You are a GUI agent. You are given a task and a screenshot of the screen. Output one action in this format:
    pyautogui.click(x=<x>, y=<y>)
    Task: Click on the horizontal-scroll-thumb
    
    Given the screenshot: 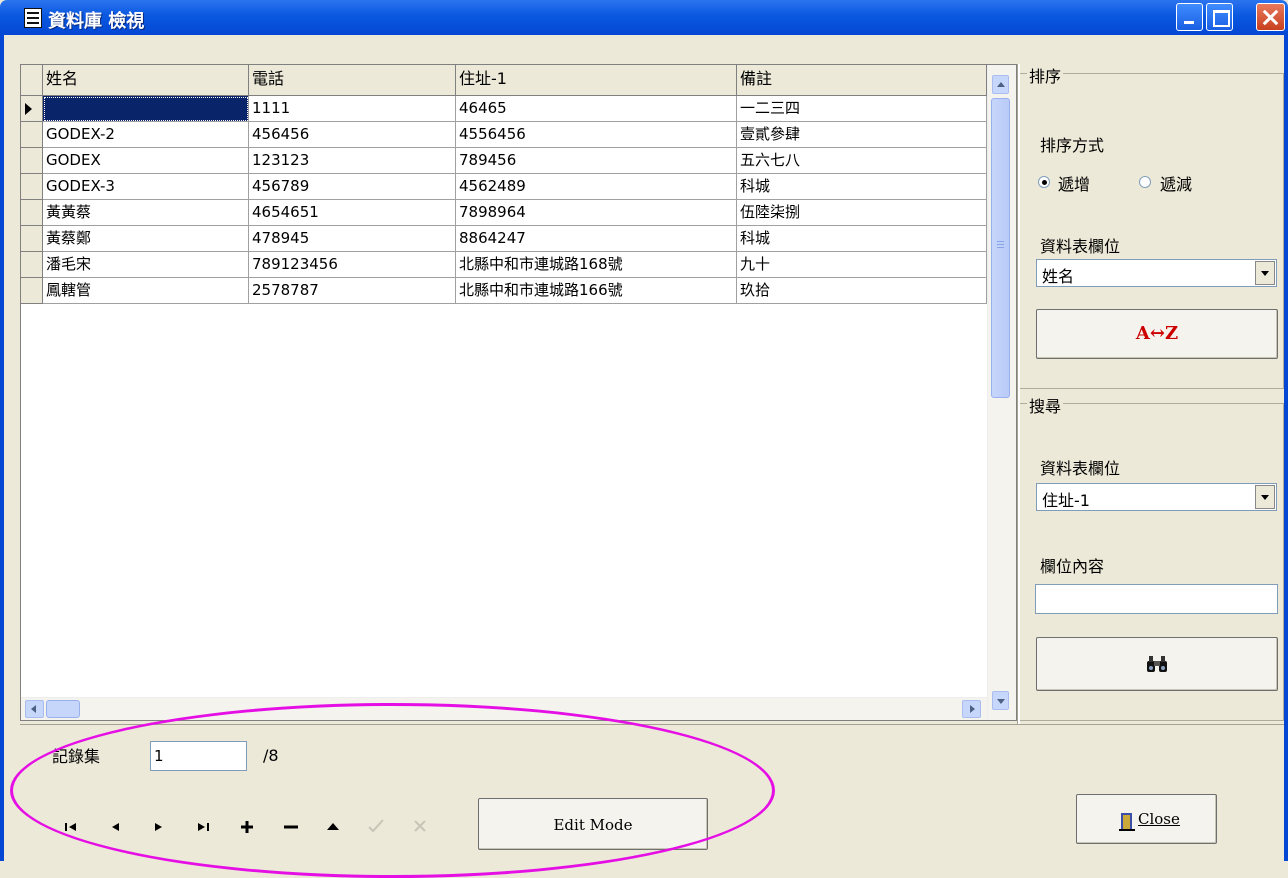 What is the action you would take?
    pyautogui.click(x=63, y=709)
    